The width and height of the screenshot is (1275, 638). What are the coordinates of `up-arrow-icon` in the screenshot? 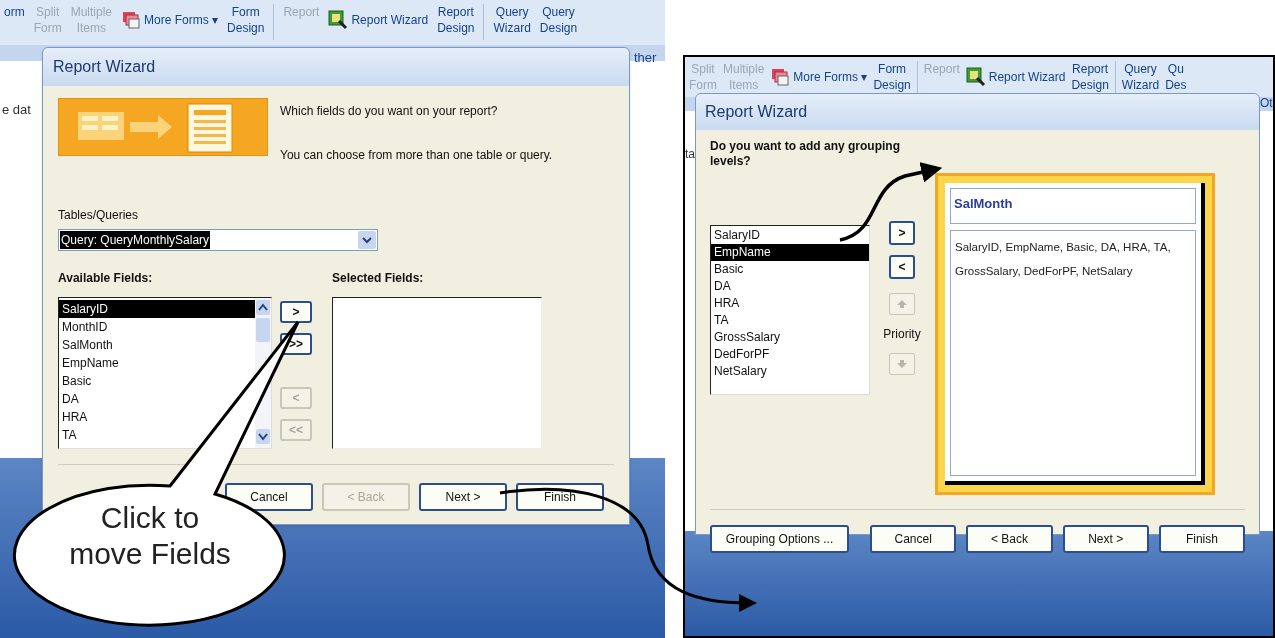 It's located at (902, 304).